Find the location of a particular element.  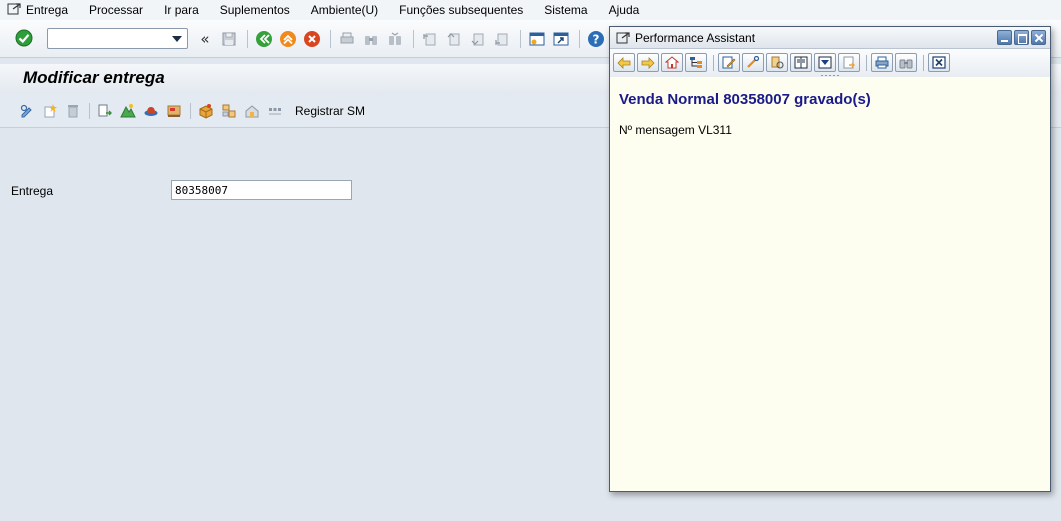

display-options-icon is located at coordinates (825, 62).